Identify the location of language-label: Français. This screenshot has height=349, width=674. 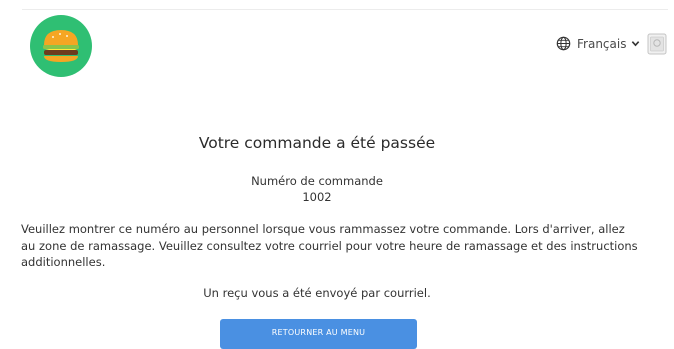
(602, 43).